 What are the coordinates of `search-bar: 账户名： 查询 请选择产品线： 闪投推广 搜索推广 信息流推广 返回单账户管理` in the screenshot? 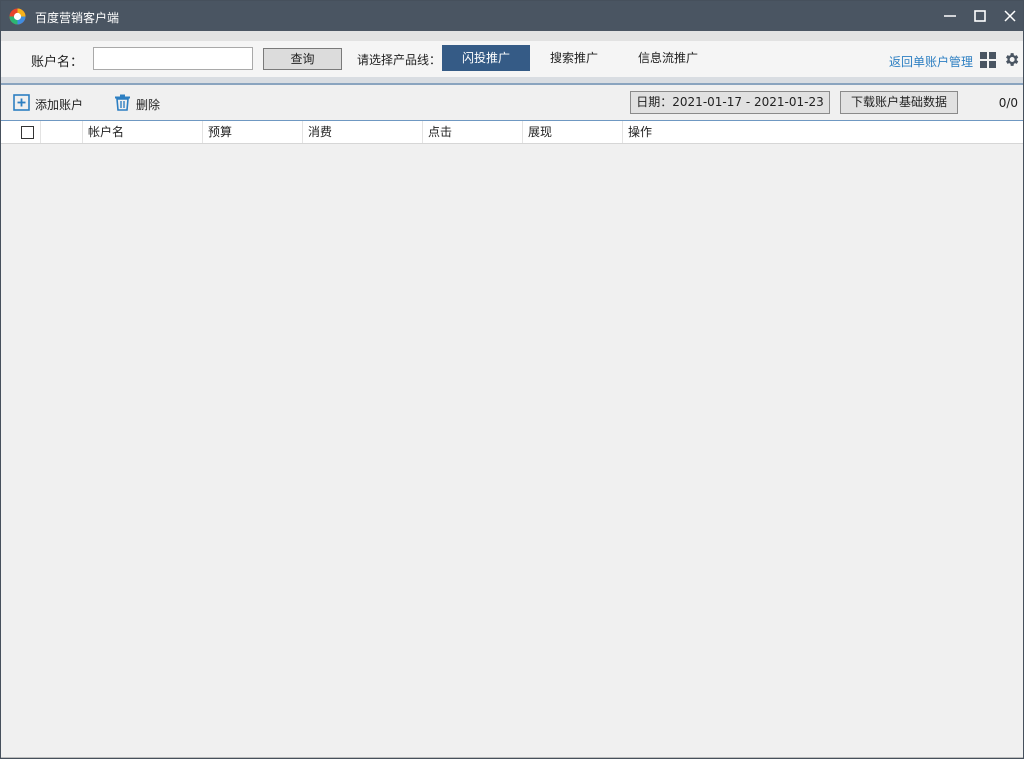 It's located at (512, 59).